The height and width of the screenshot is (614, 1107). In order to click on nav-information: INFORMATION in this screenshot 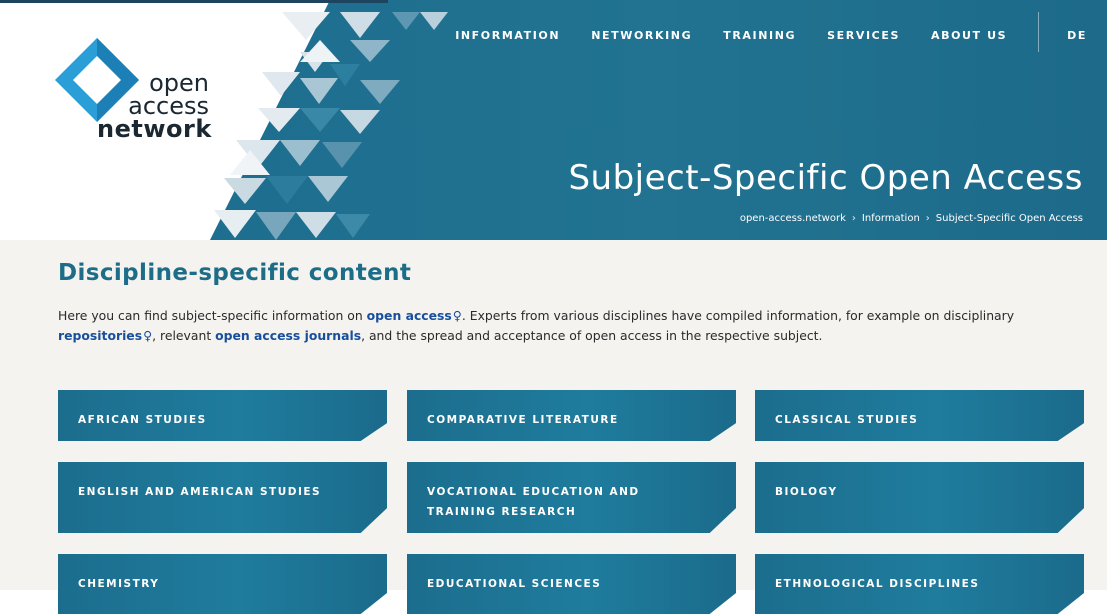, I will do `click(507, 35)`.